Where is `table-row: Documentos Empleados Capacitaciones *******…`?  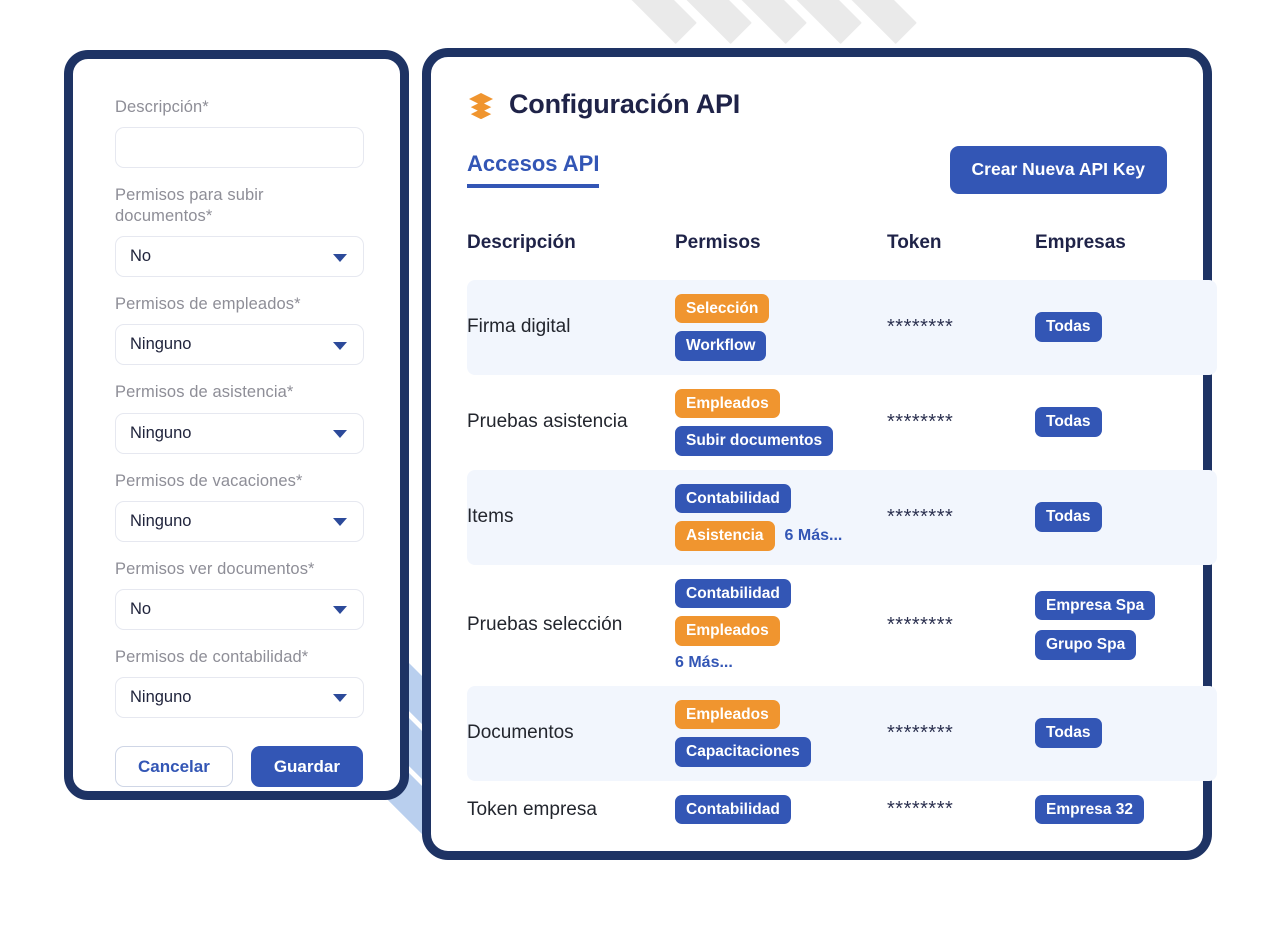 table-row: Documentos Empleados Capacitaciones *******… is located at coordinates (842, 733).